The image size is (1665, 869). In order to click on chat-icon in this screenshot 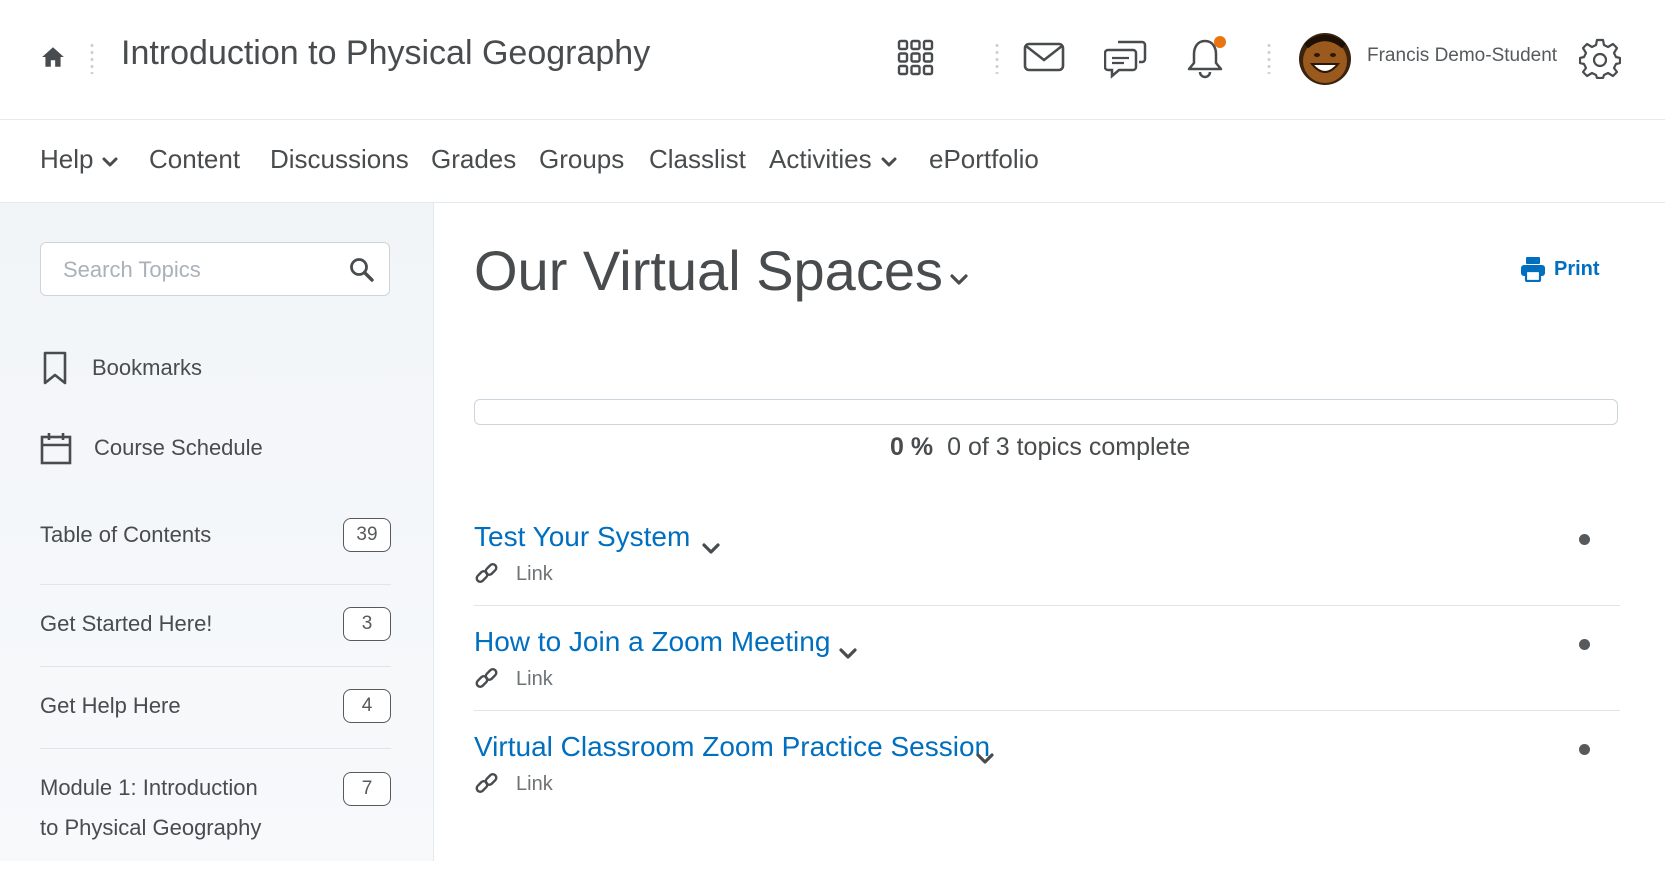, I will do `click(1125, 58)`.